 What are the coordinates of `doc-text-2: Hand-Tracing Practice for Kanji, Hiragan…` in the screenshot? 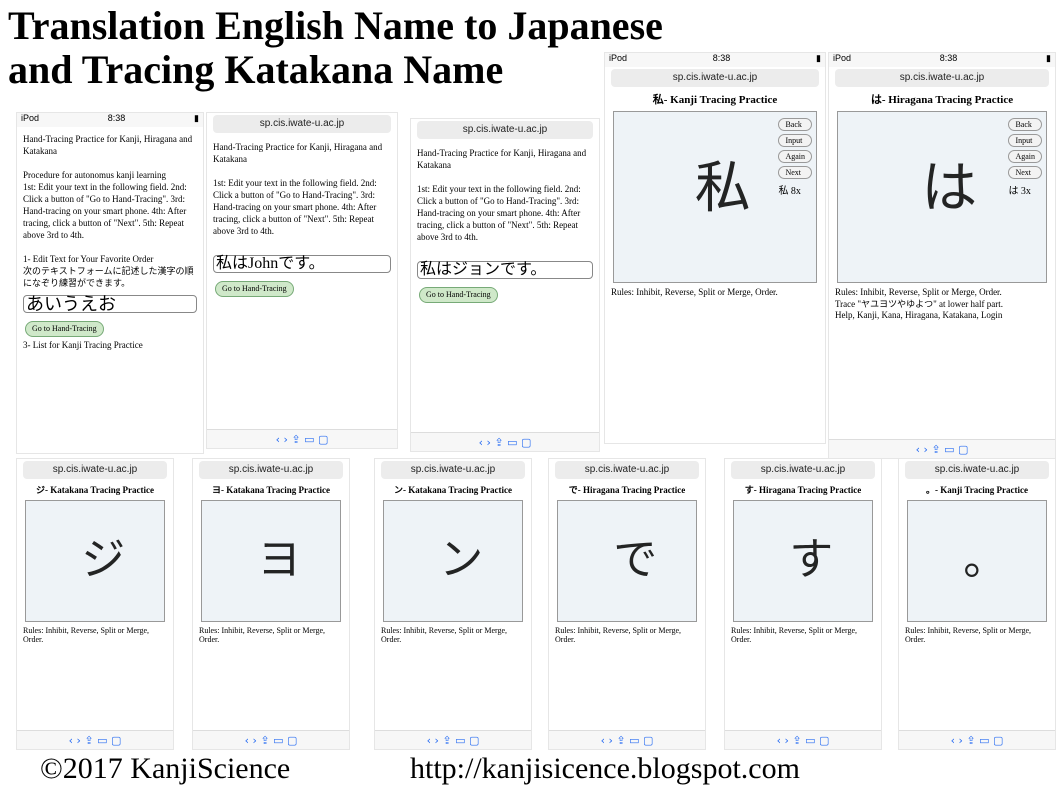 It's located at (302, 220).